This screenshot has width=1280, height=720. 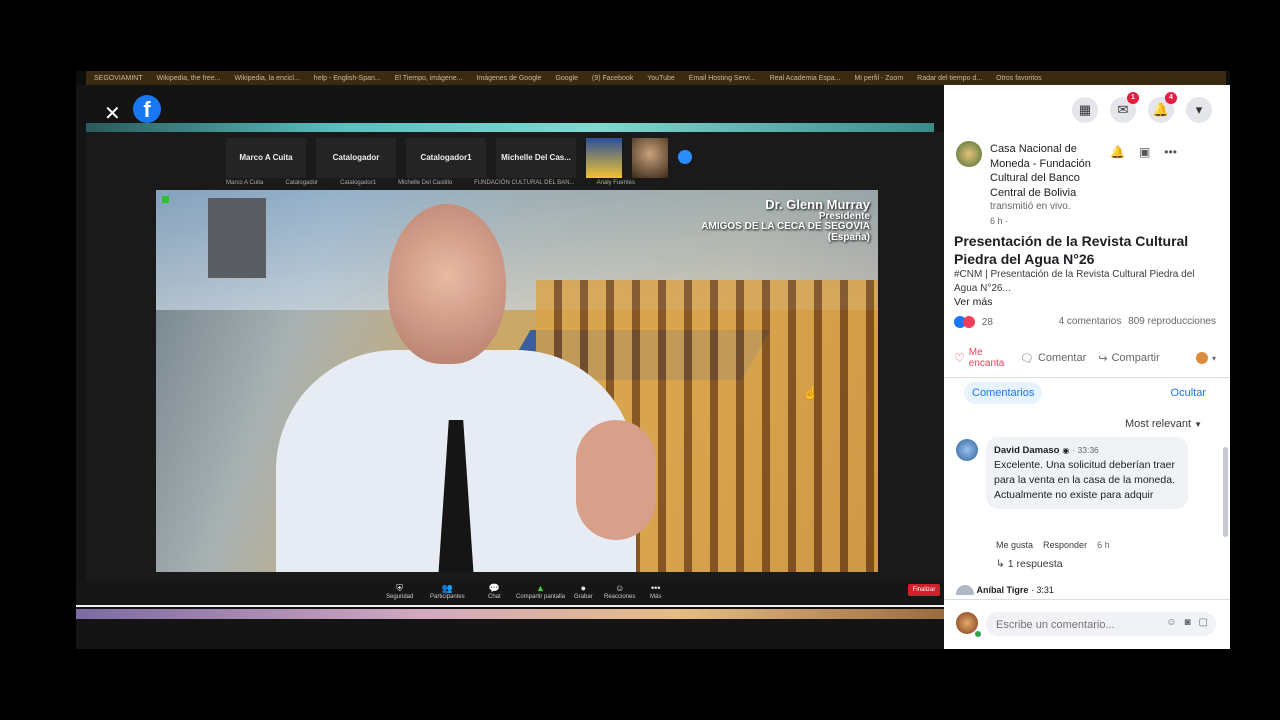 What do you see at coordinates (1203, 622) in the screenshot?
I see `sticker-icon: ▢` at bounding box center [1203, 622].